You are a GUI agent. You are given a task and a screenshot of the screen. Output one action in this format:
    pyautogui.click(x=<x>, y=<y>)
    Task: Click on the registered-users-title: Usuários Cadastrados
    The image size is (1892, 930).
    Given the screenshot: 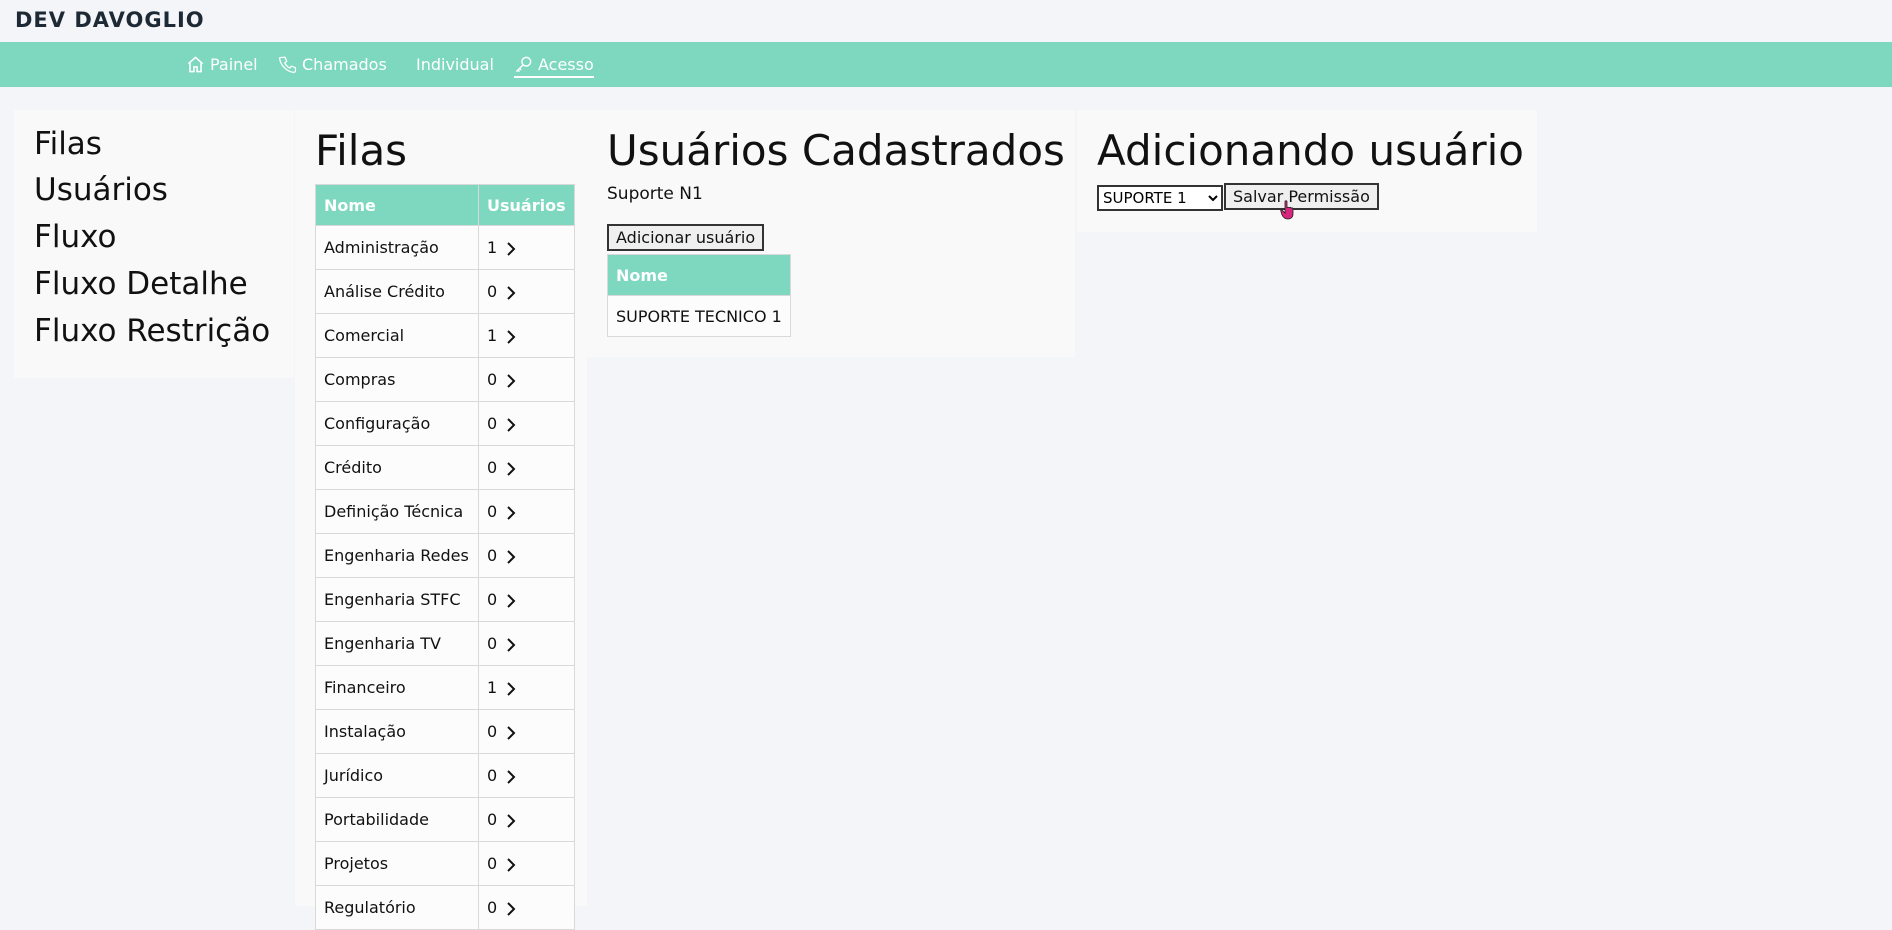 What is the action you would take?
    pyautogui.click(x=836, y=150)
    